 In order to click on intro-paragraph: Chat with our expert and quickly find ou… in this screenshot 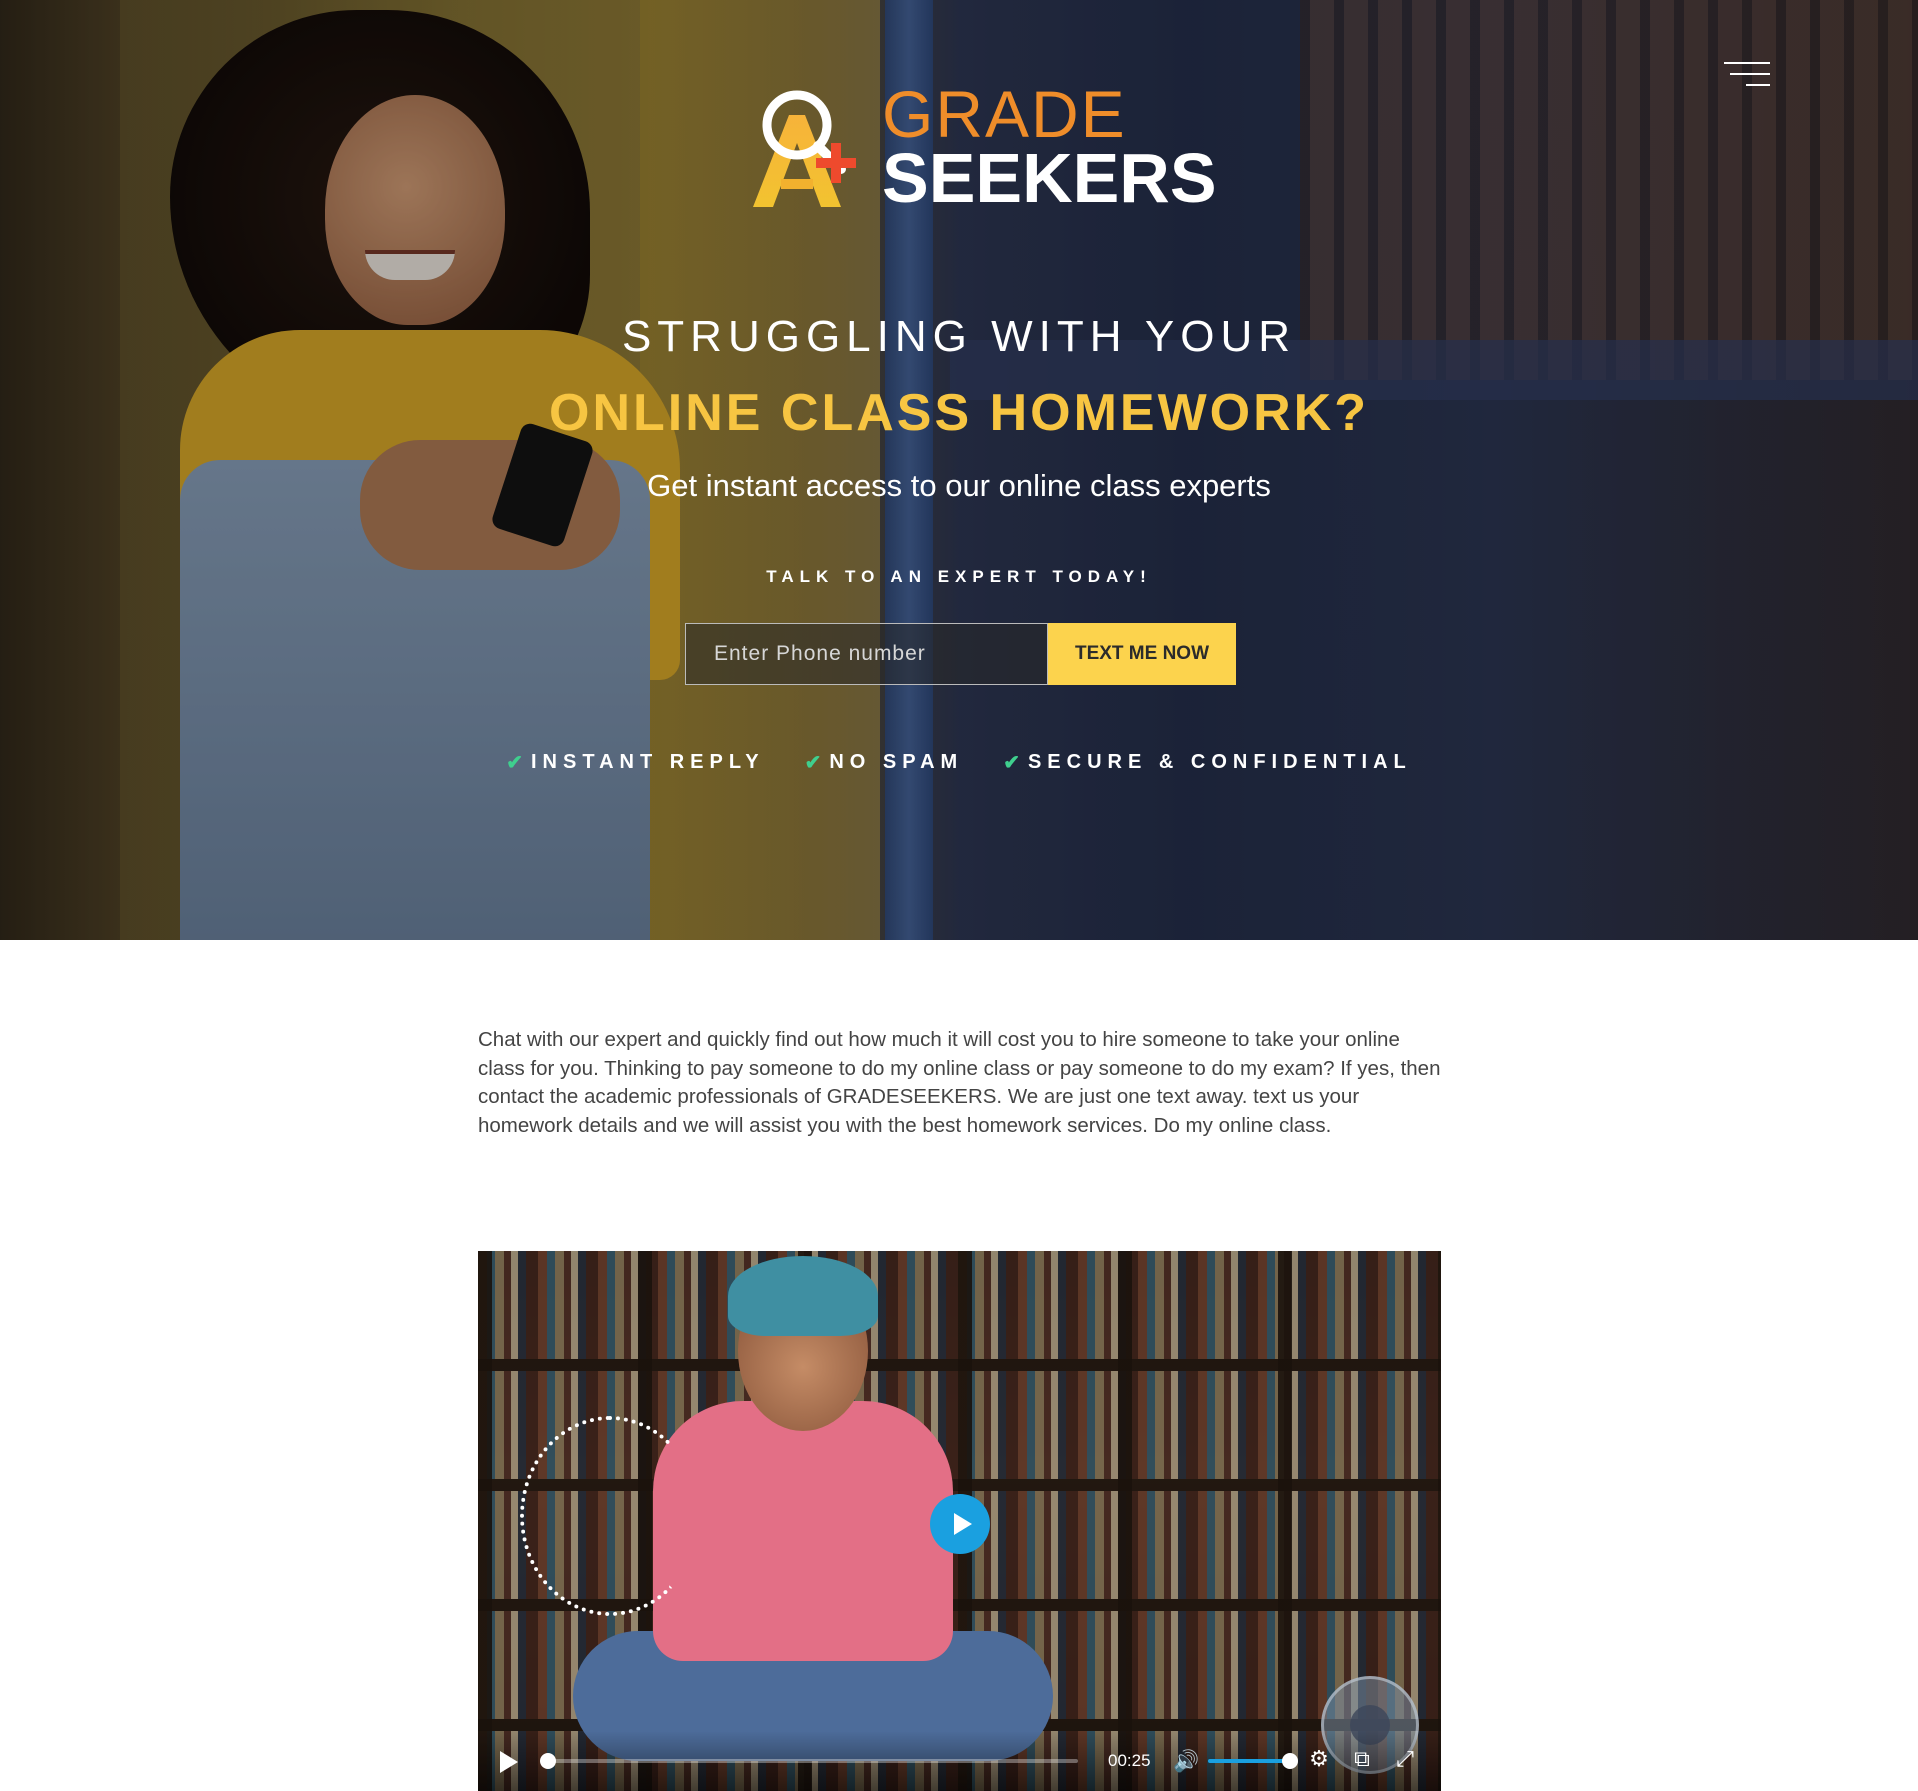, I will do `click(959, 1082)`.